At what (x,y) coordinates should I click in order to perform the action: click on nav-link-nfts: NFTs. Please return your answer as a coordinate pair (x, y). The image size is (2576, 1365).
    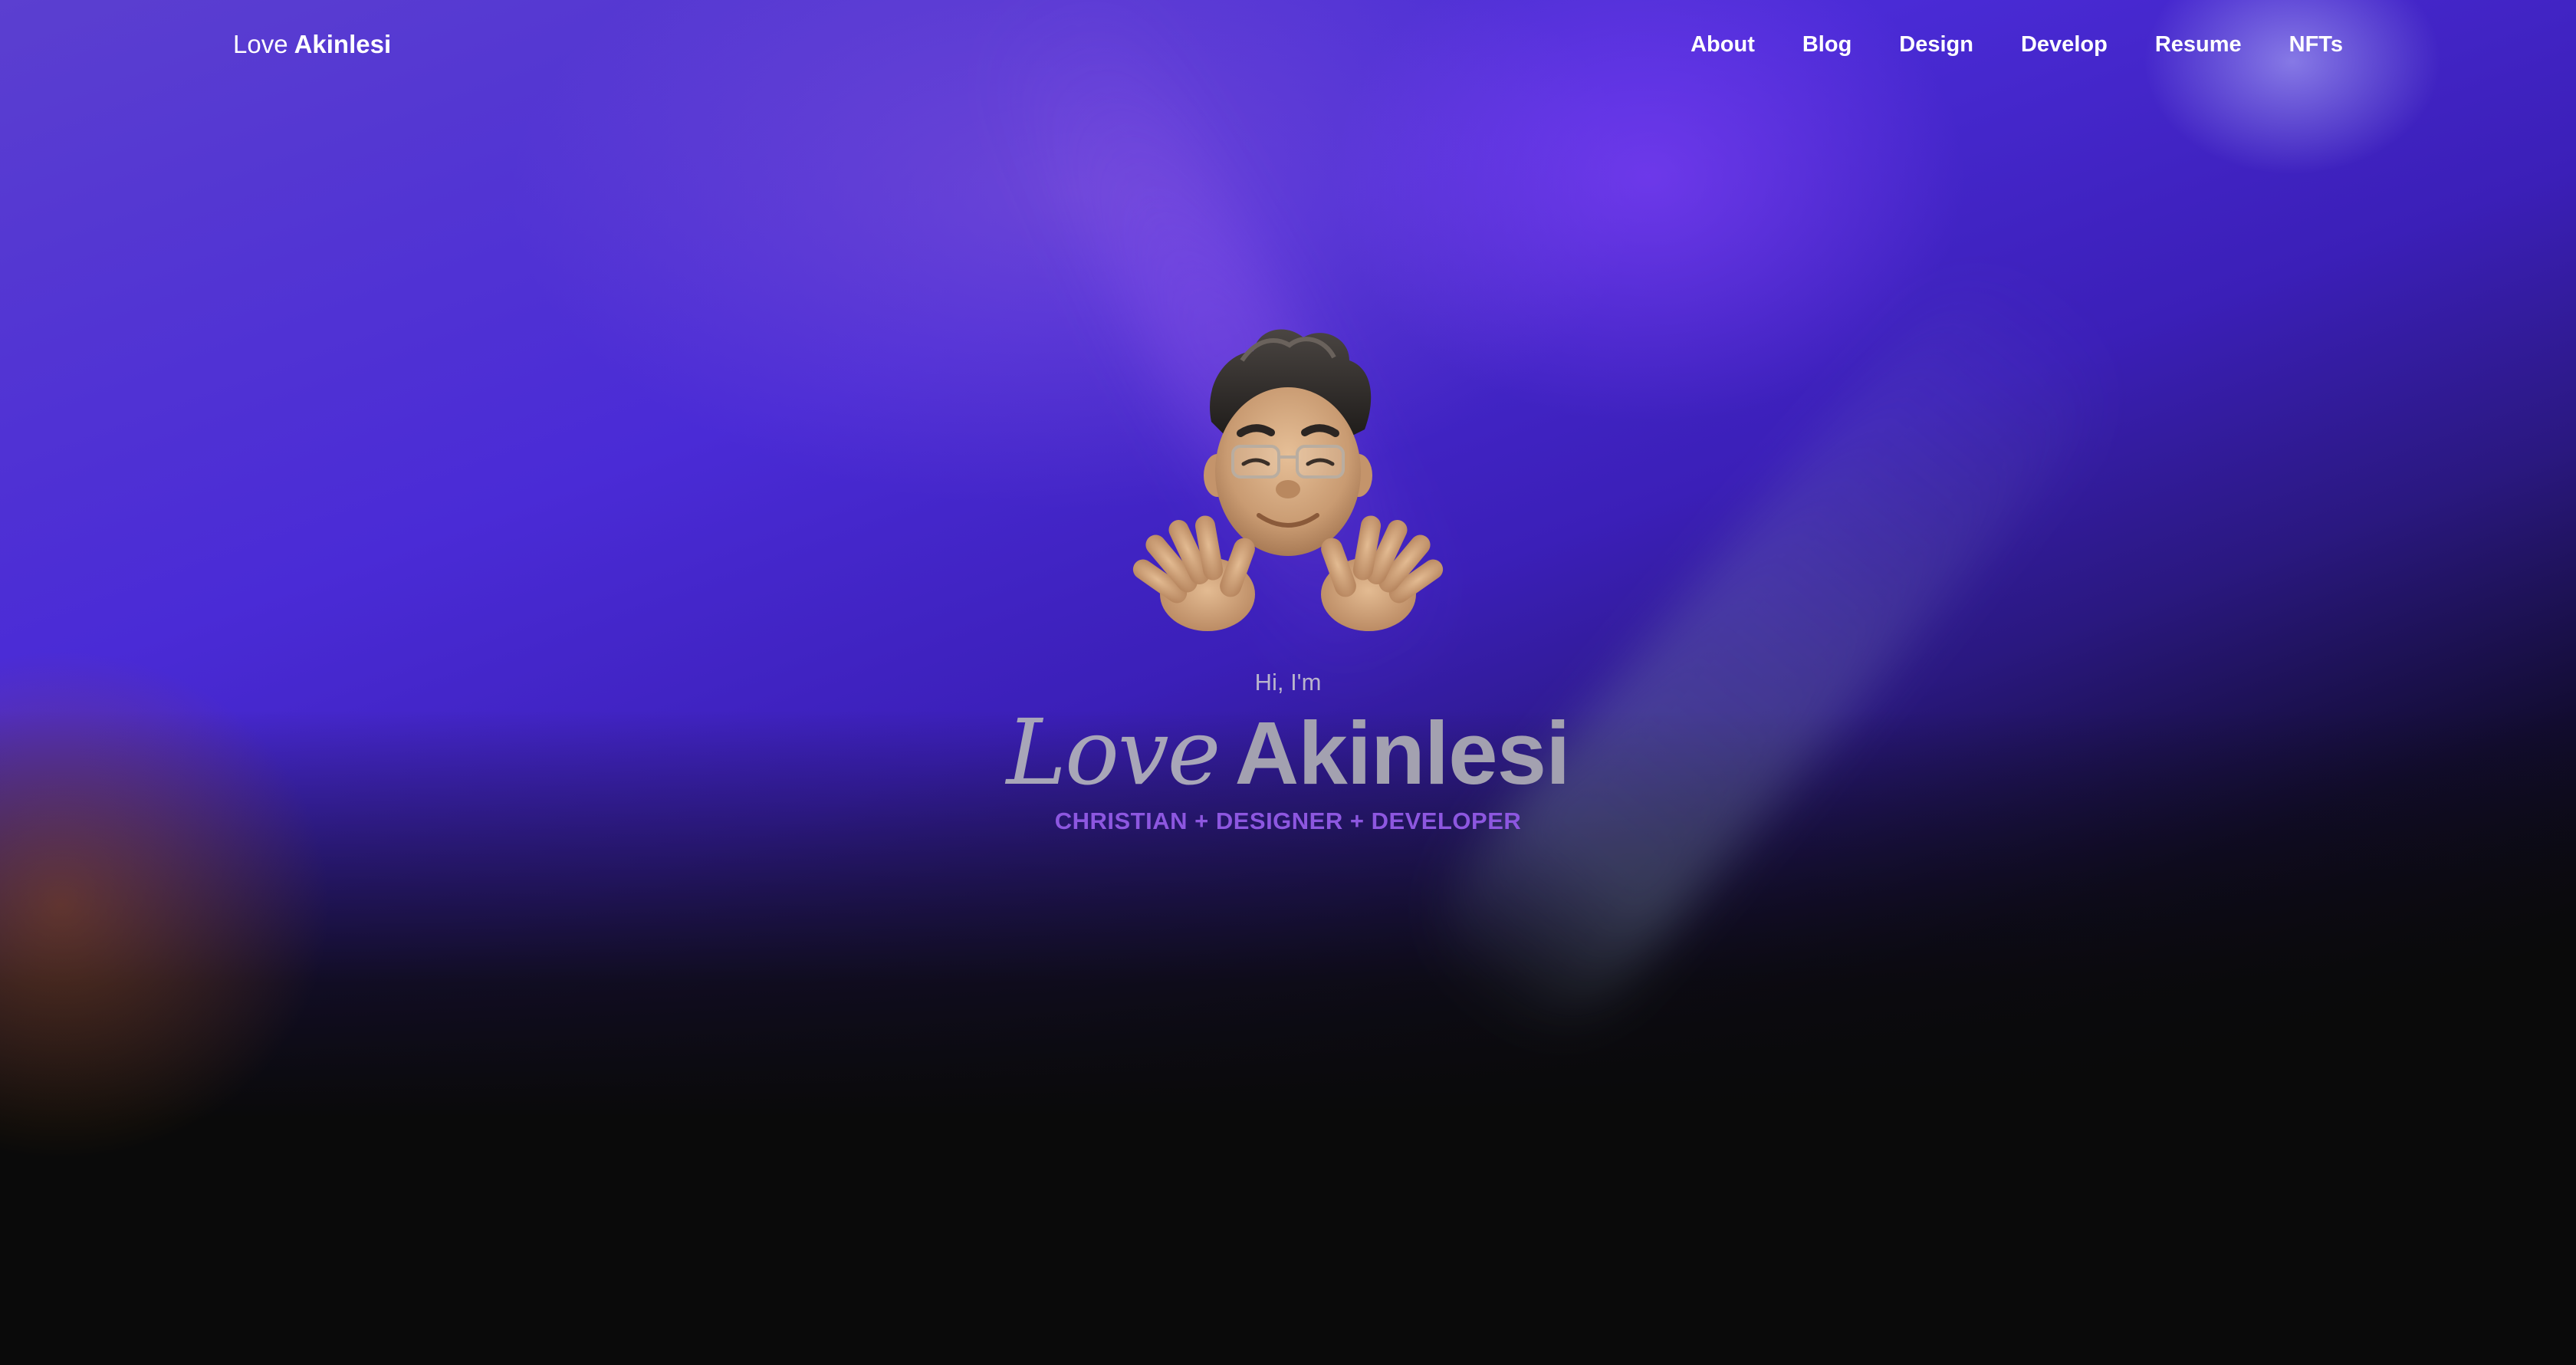
    Looking at the image, I should click on (2316, 44).